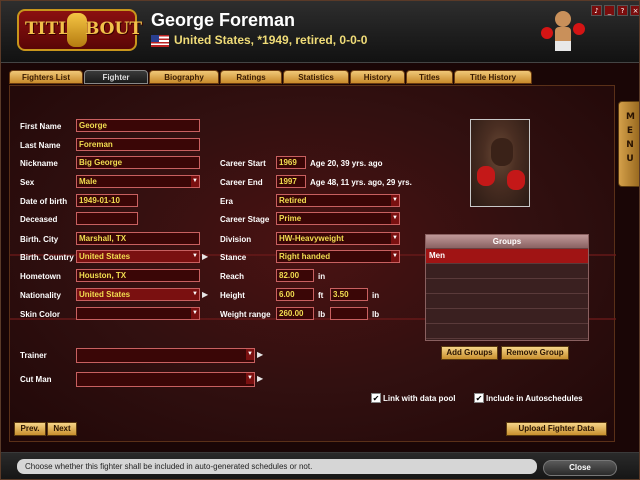  I want to click on reach-field: 82.00, so click(295, 275).